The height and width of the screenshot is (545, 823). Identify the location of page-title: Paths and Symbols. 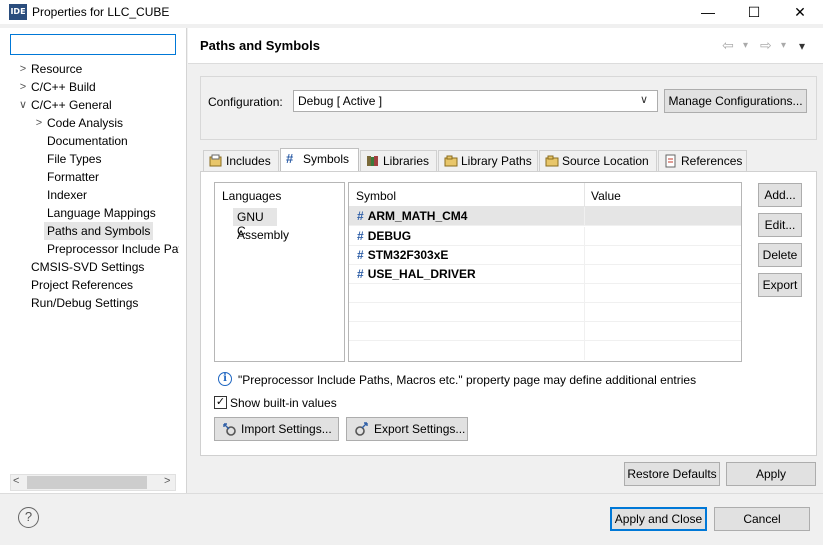
(260, 45).